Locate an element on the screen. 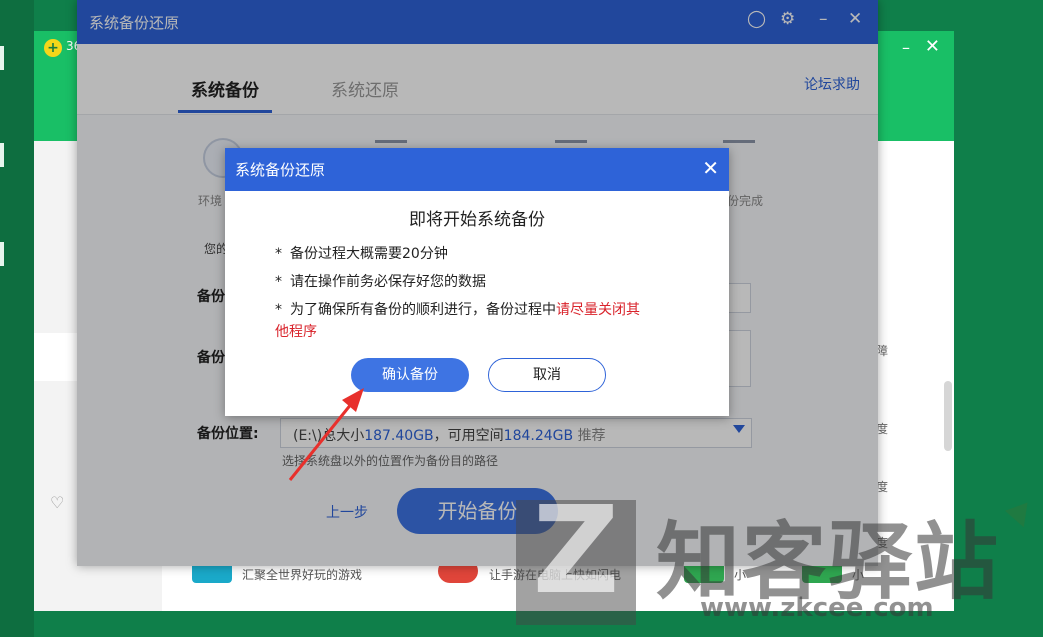 The width and height of the screenshot is (1043, 637). cancel-button: 取消 is located at coordinates (547, 375).